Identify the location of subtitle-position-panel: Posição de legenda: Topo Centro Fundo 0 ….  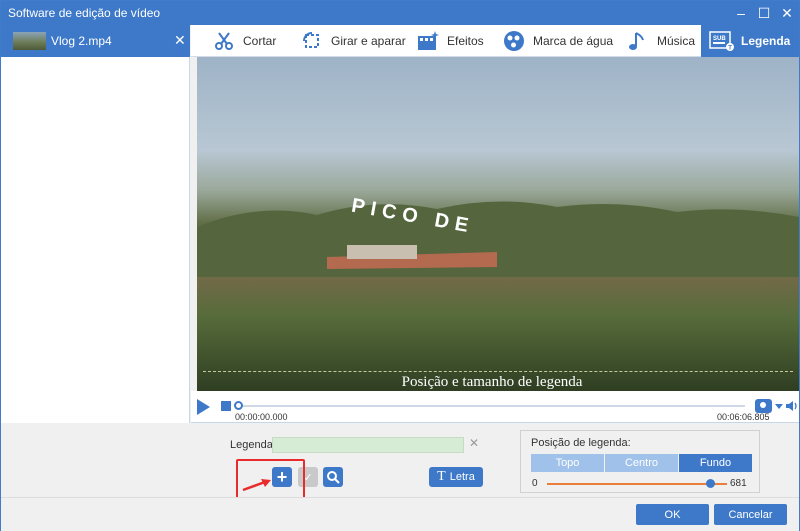
(640, 461).